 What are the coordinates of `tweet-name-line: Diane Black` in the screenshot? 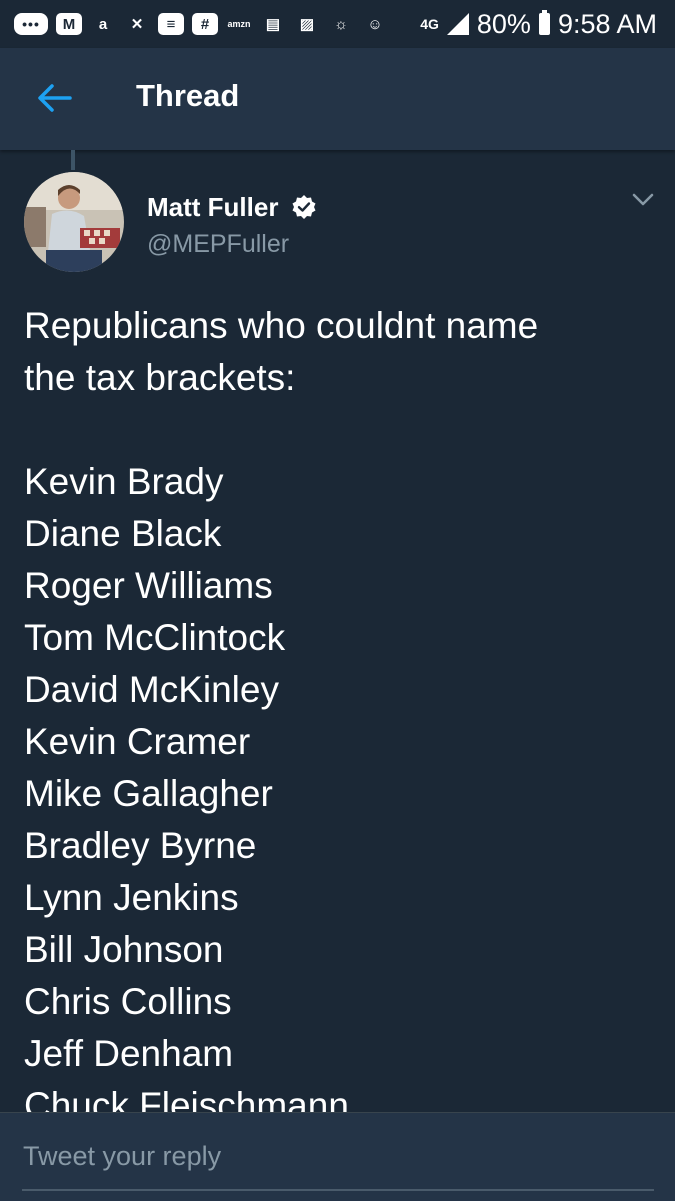 It's located at (123, 533).